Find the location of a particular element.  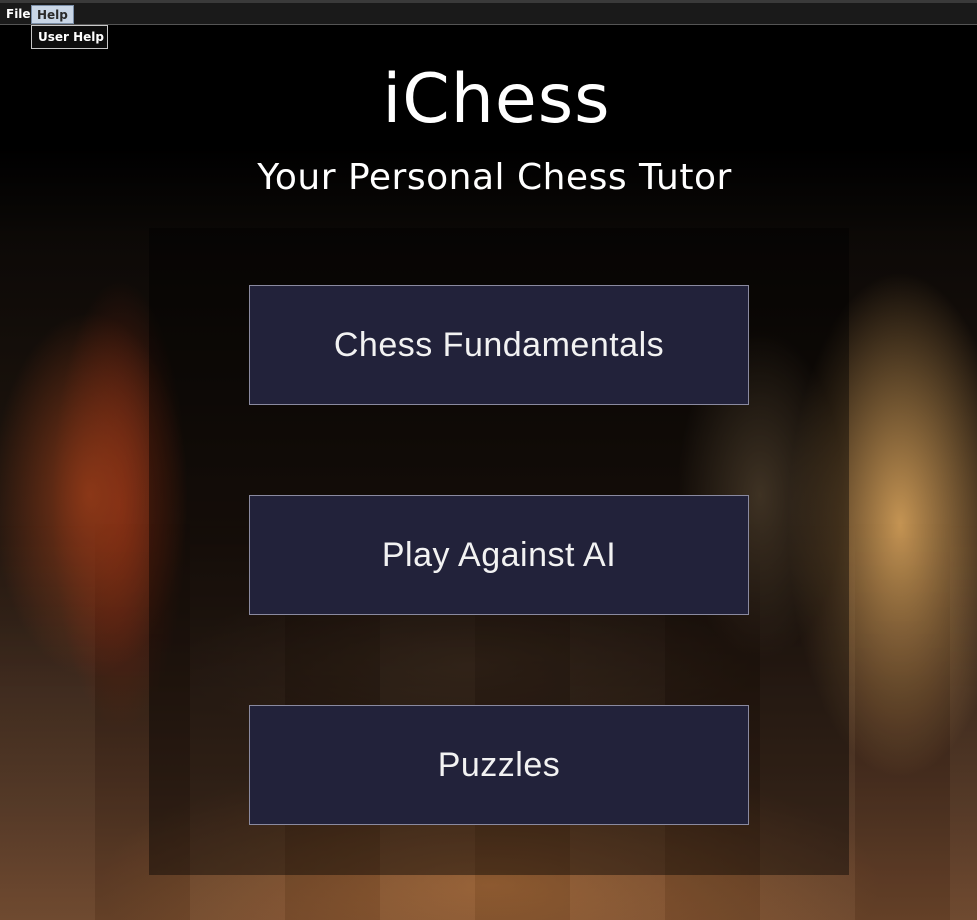

menu-help: Help is located at coordinates (52, 14).